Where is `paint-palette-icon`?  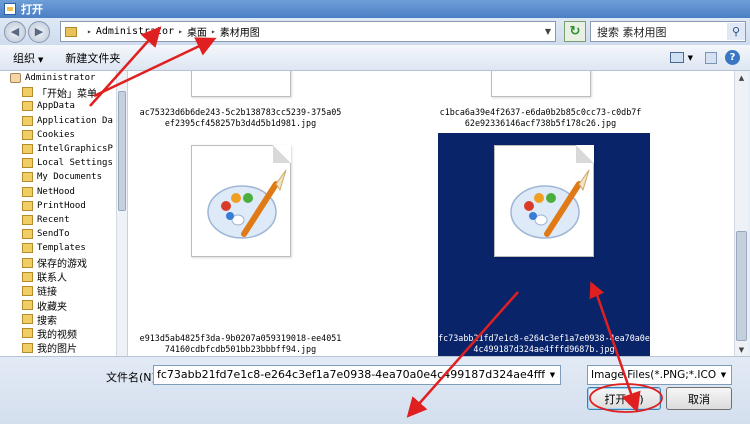 paint-palette-icon is located at coordinates (246, 204).